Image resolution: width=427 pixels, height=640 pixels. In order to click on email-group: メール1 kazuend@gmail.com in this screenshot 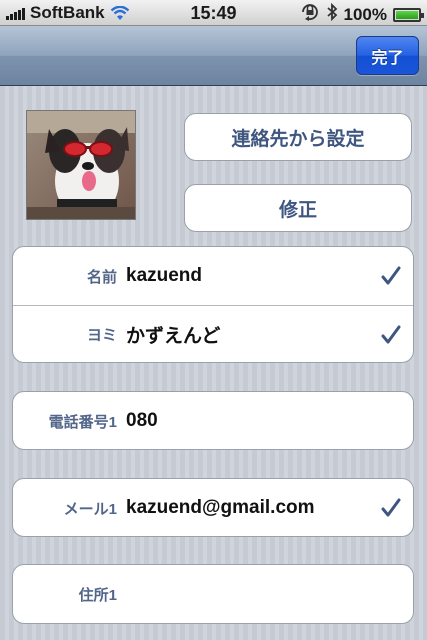, I will do `click(213, 507)`.